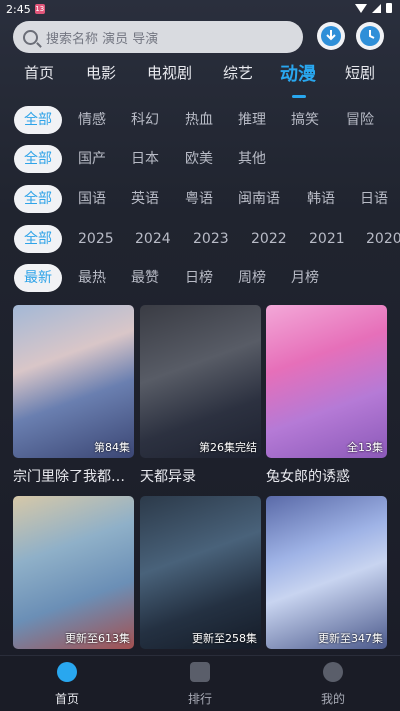  I want to click on video-poster: 更新至258集, so click(200, 572).